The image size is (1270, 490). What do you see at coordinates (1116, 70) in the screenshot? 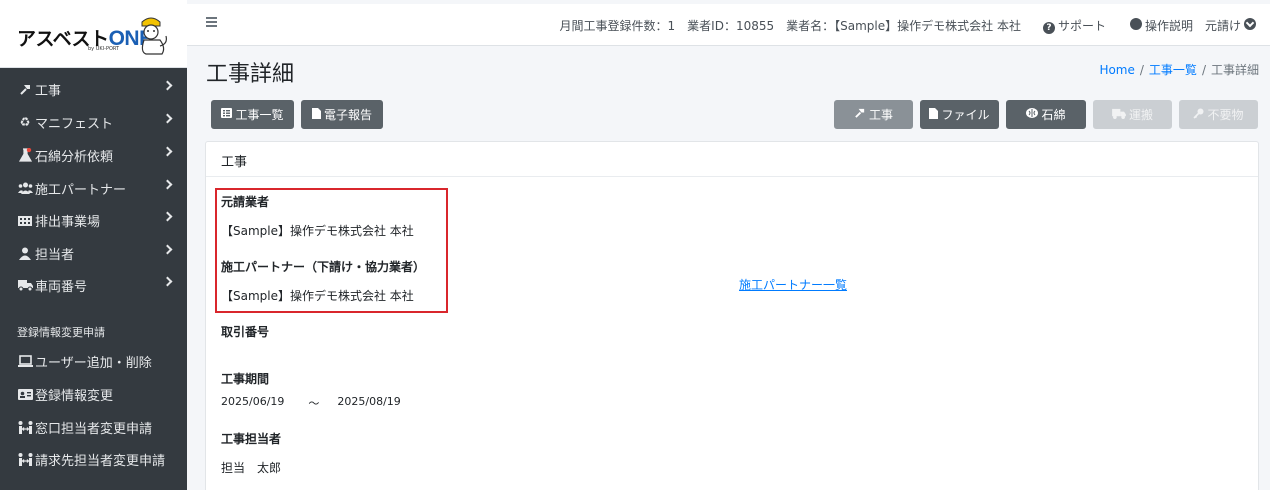
I see `breadcrumb-home: Home` at bounding box center [1116, 70].